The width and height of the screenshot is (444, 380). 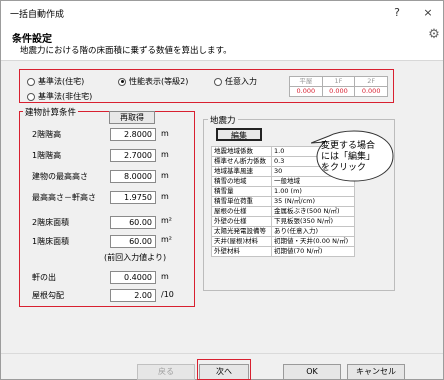 What do you see at coordinates (241, 151) in the screenshot?
I see `param-key: 地震地域係数` at bounding box center [241, 151].